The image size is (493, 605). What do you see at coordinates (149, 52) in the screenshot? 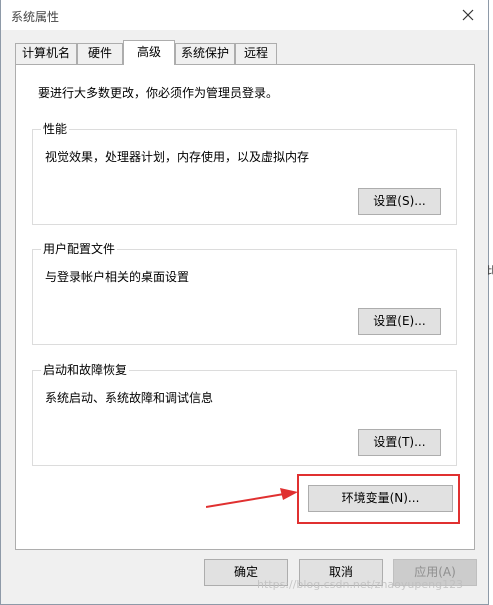
I see `tab-advanced: 高级` at bounding box center [149, 52].